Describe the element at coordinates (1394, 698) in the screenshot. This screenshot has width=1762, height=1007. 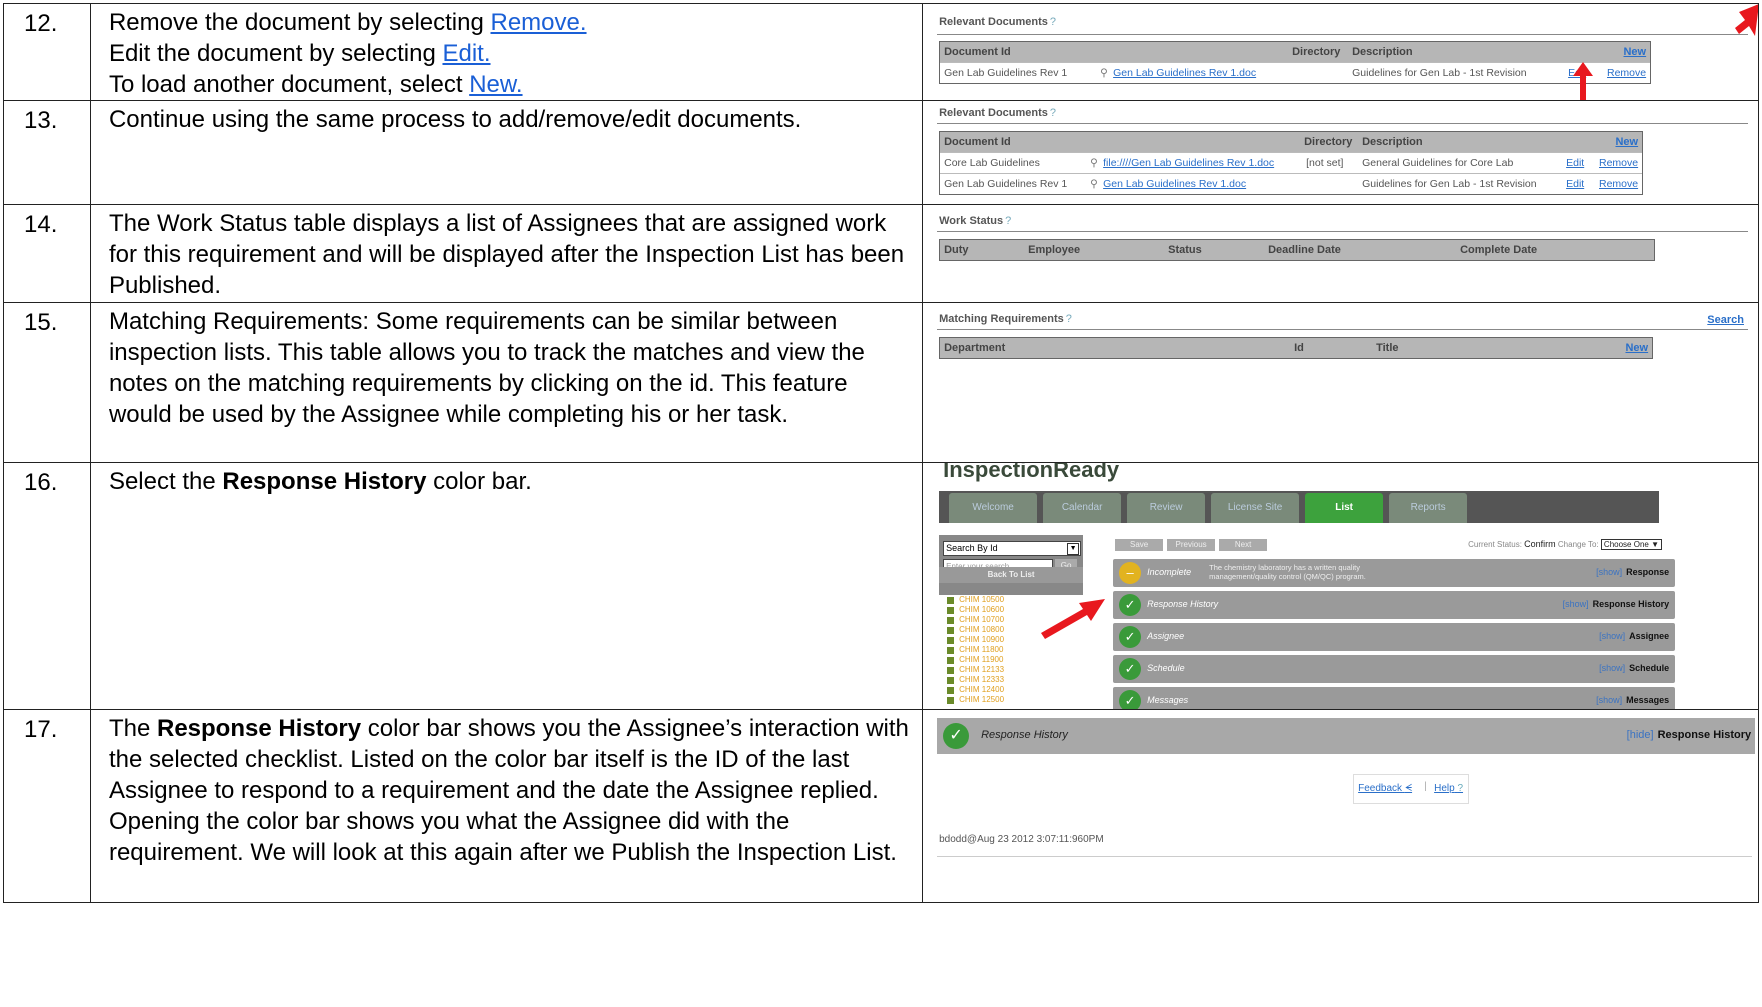
I see `color-bar-messages: ✓ Messages [show] Messages` at that location.